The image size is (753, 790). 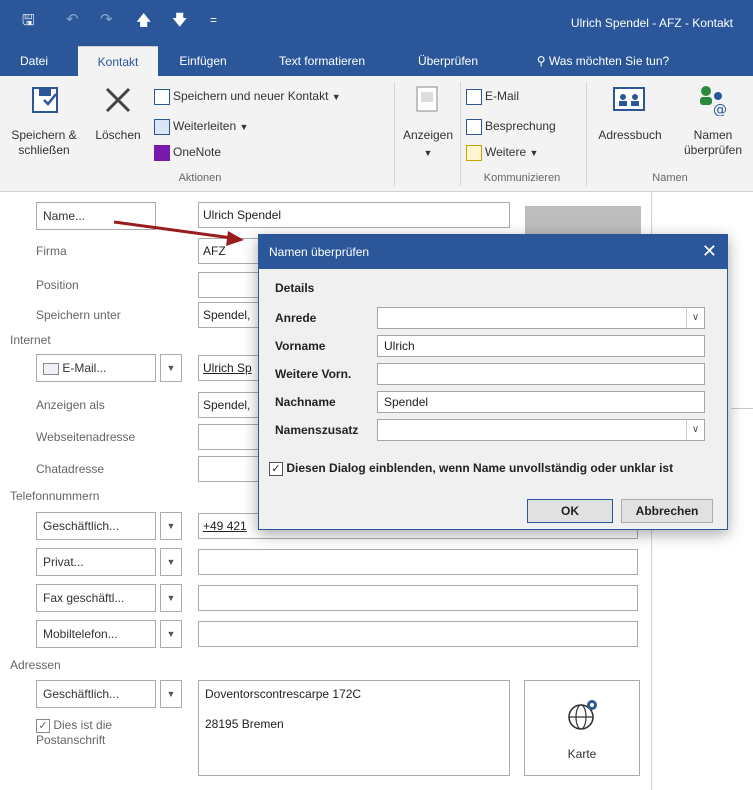 What do you see at coordinates (35, 665) in the screenshot?
I see `address-section-label: Adressen` at bounding box center [35, 665].